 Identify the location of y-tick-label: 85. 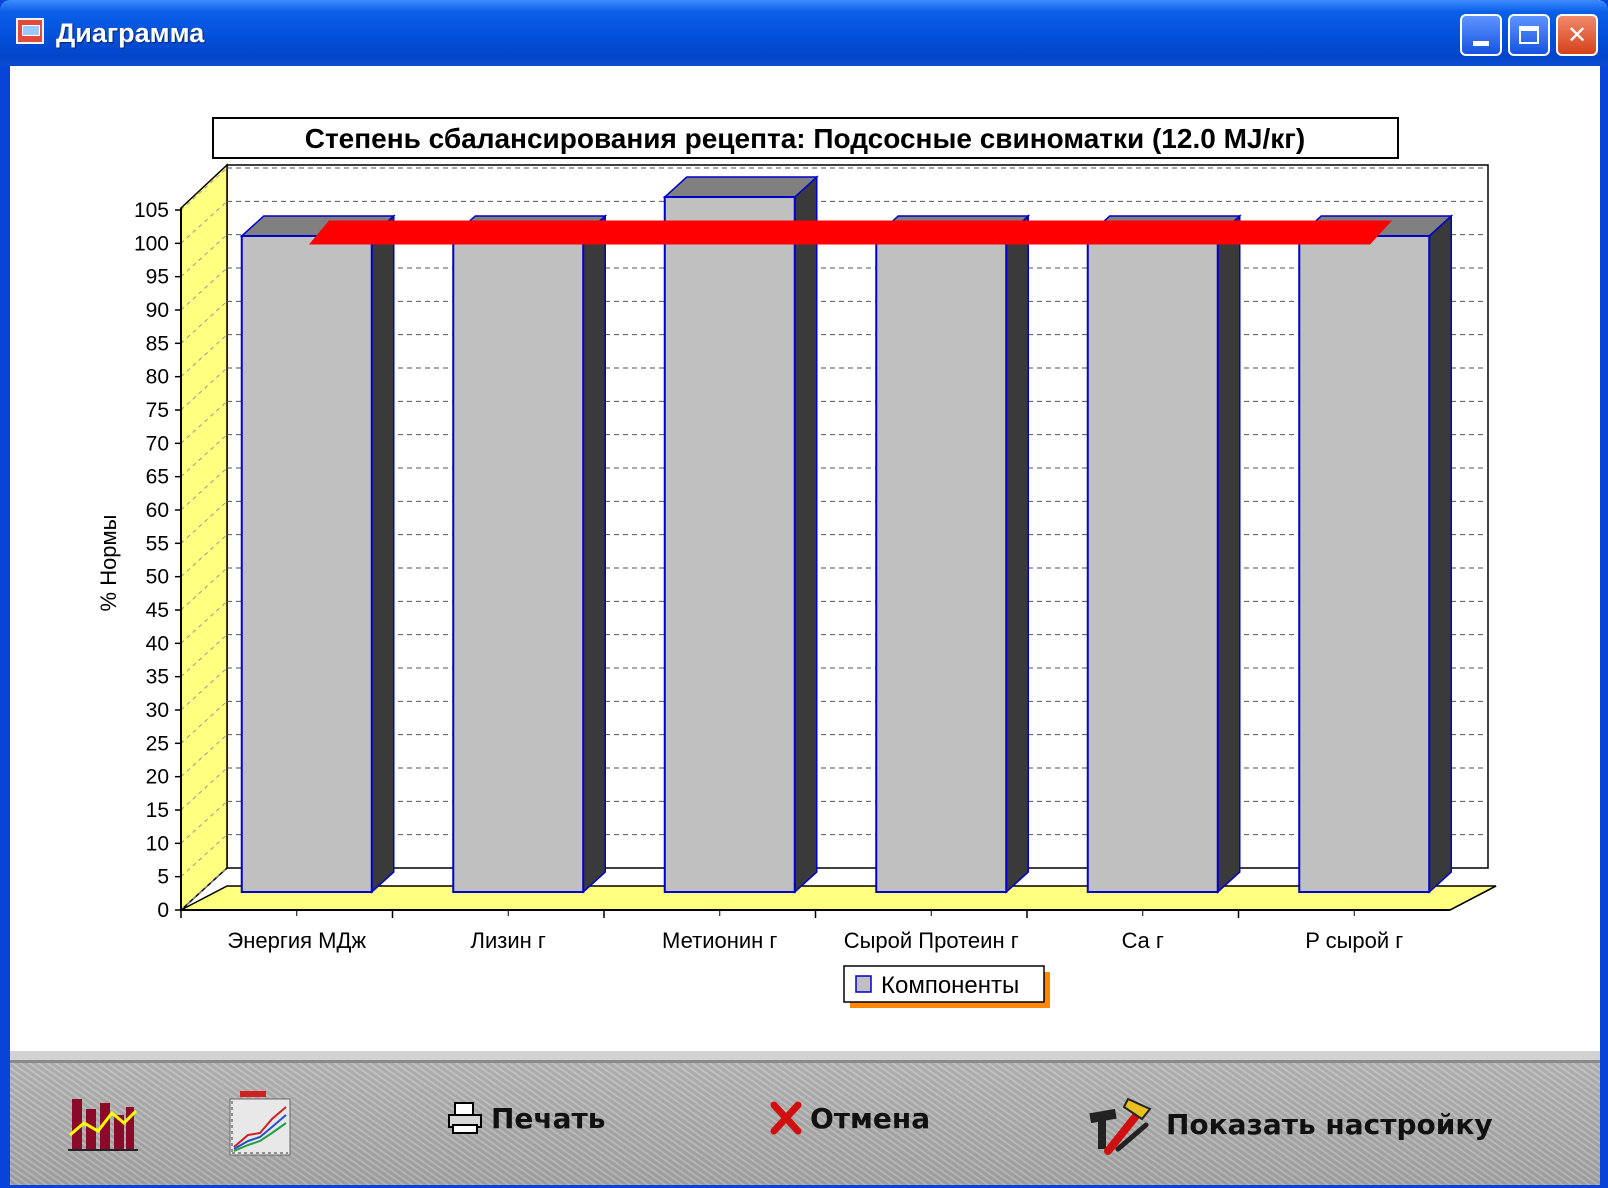
(157, 343).